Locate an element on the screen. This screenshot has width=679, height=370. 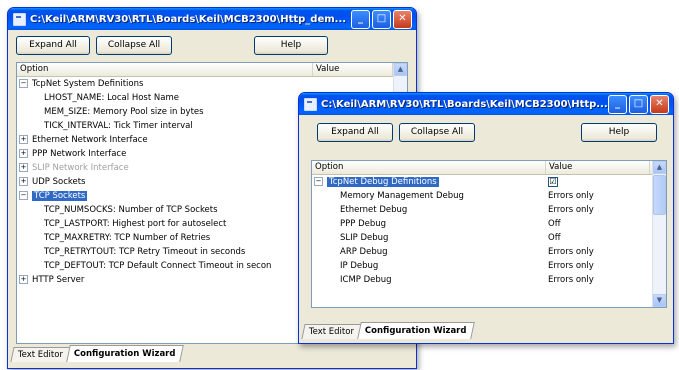
tree-row-label: ARP Debug is located at coordinates (364, 252).